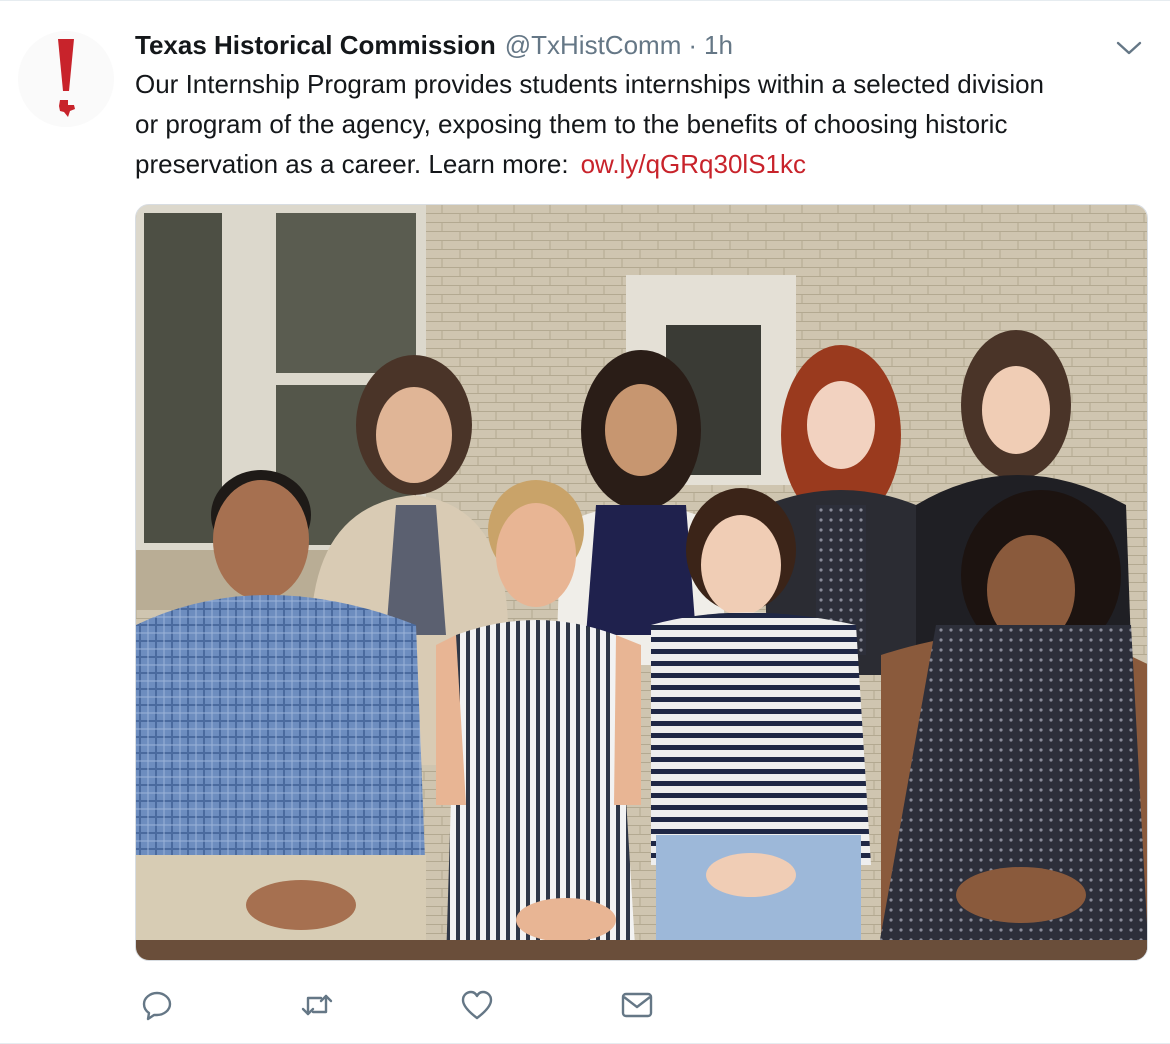 This screenshot has width=1170, height=1044. I want to click on tweet-menu-button, so click(1129, 48).